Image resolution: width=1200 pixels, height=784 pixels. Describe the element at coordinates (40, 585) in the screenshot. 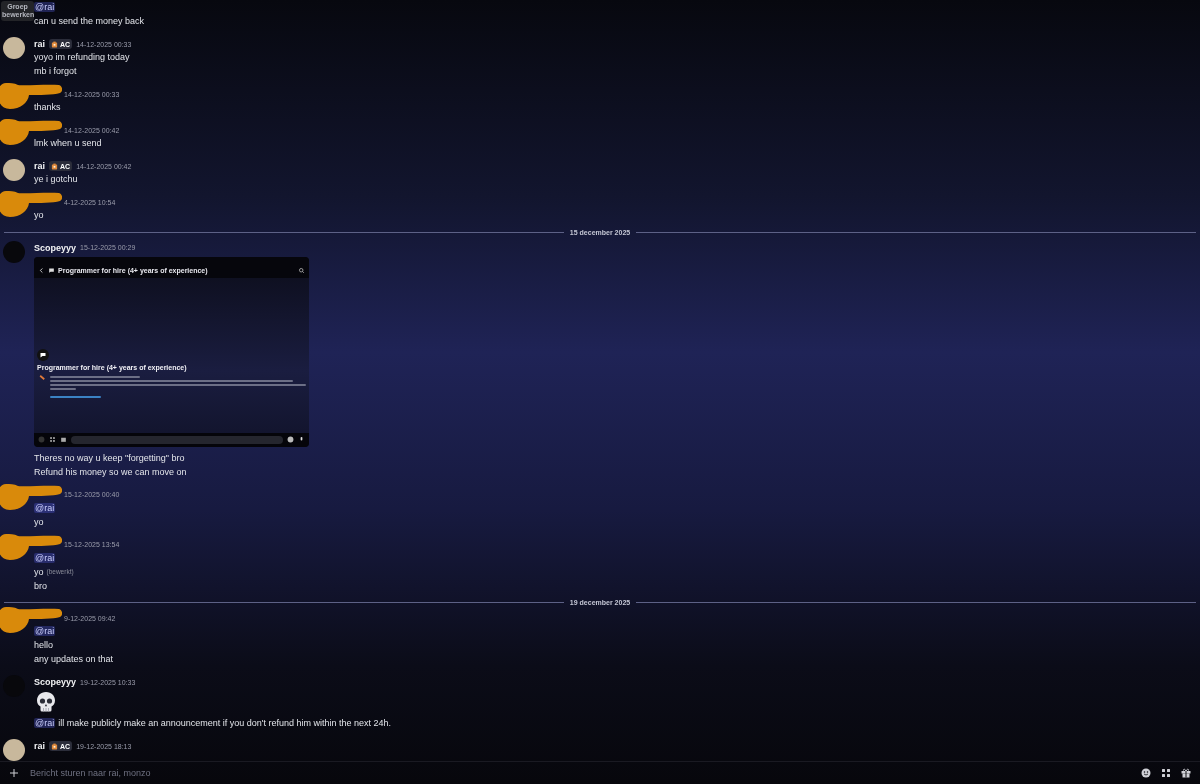

I see `message-text: bro` at that location.